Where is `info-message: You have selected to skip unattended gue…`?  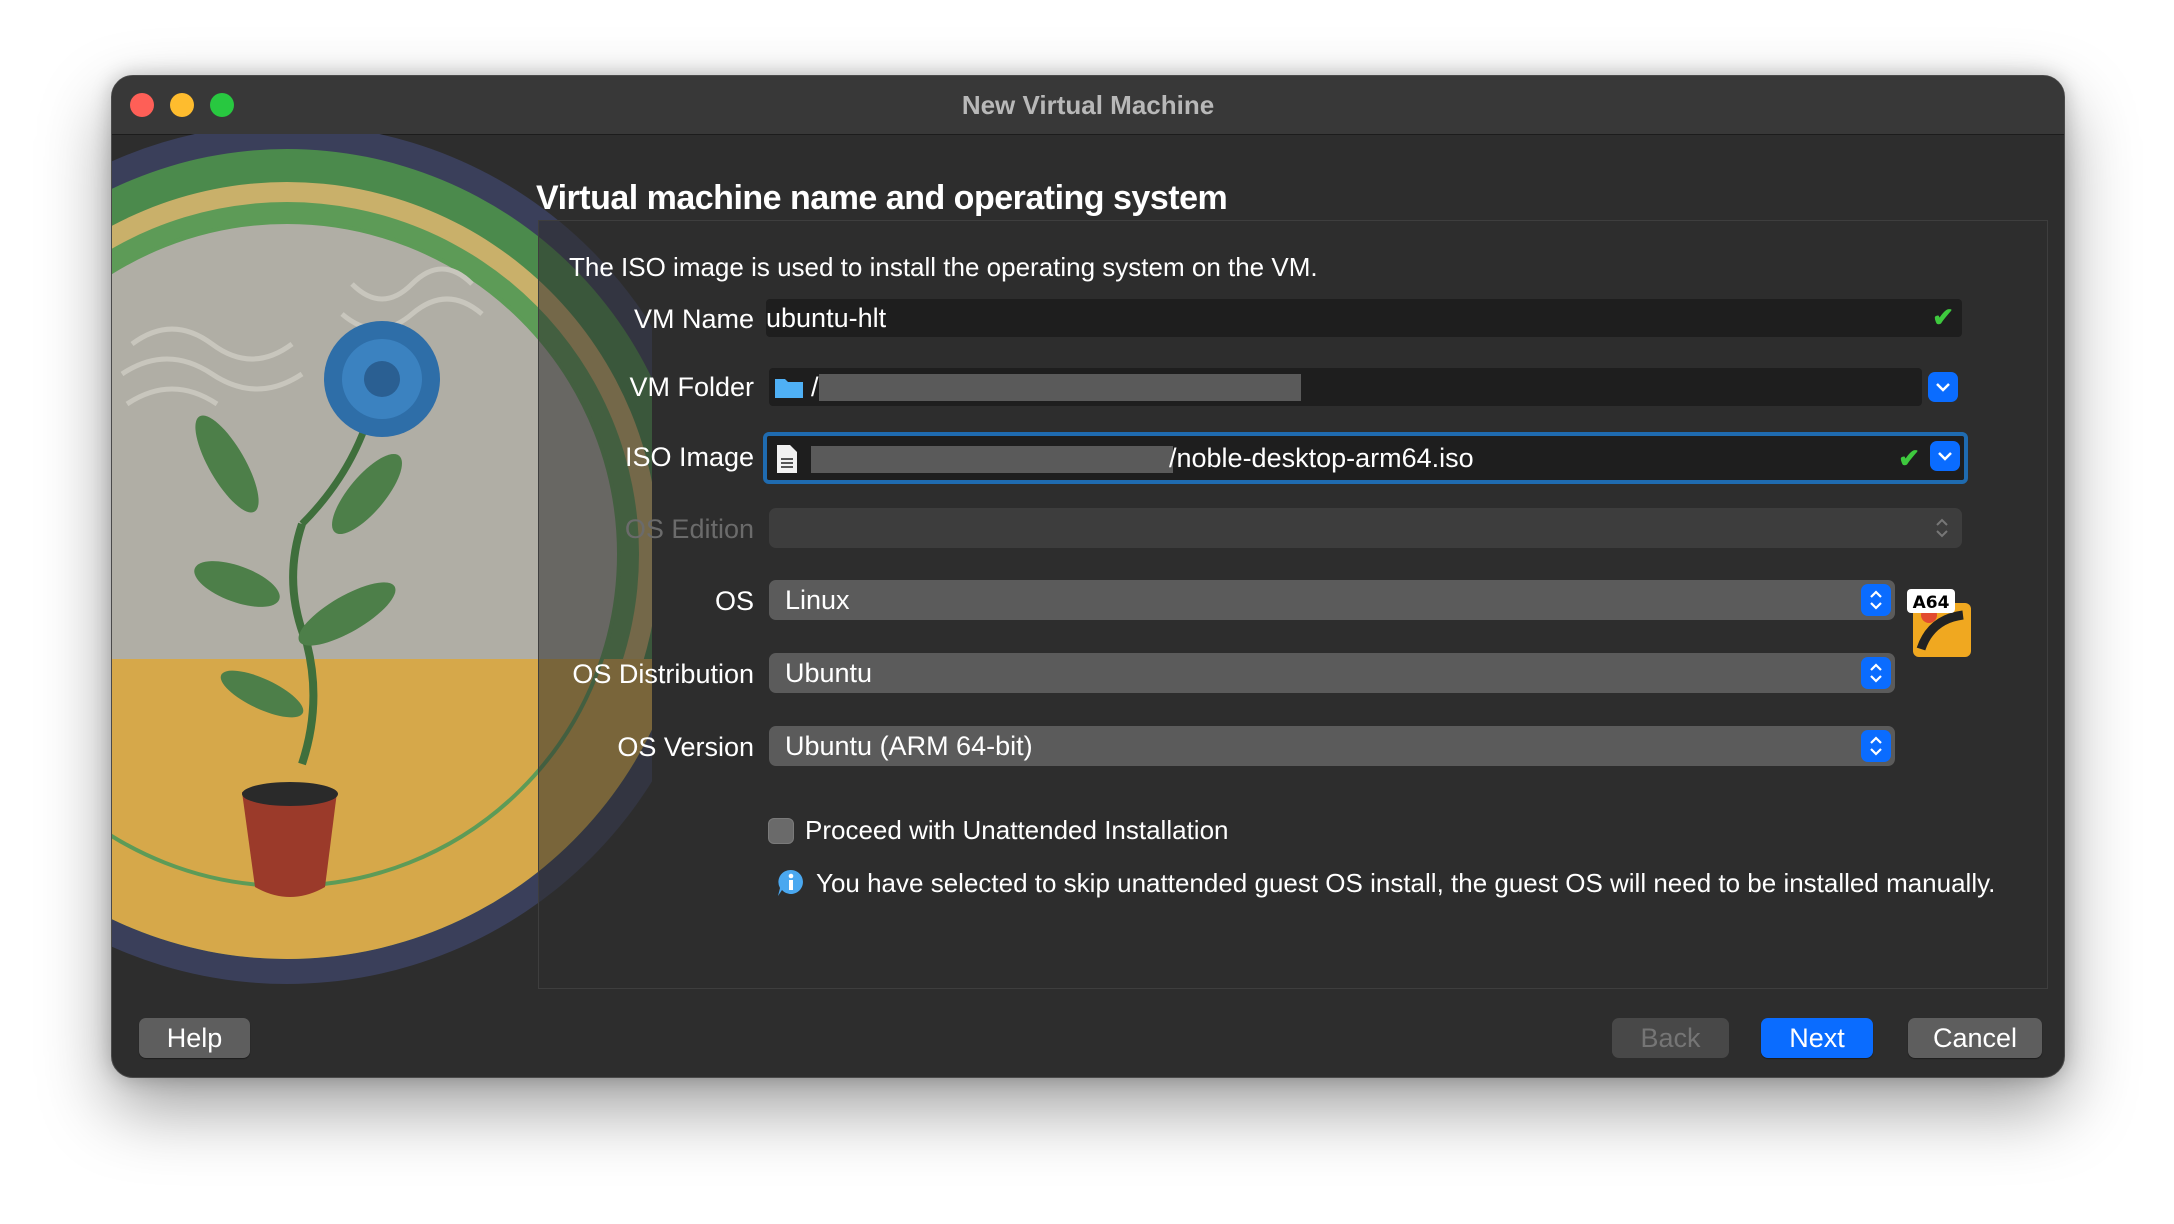 info-message: You have selected to skip unattended gue… is located at coordinates (1406, 883).